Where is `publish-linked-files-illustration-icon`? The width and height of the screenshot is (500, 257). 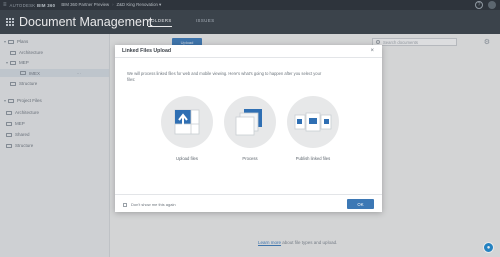 publish-linked-files-illustration-icon is located at coordinates (313, 122).